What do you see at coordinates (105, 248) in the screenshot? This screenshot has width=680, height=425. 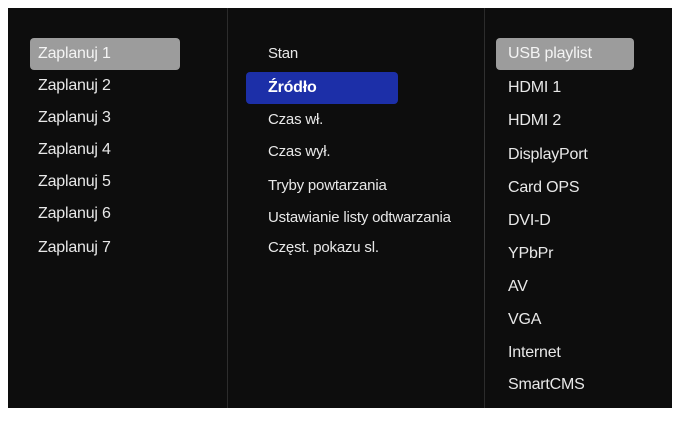 I see `schedule-item-7: Zaplanuj 7` at bounding box center [105, 248].